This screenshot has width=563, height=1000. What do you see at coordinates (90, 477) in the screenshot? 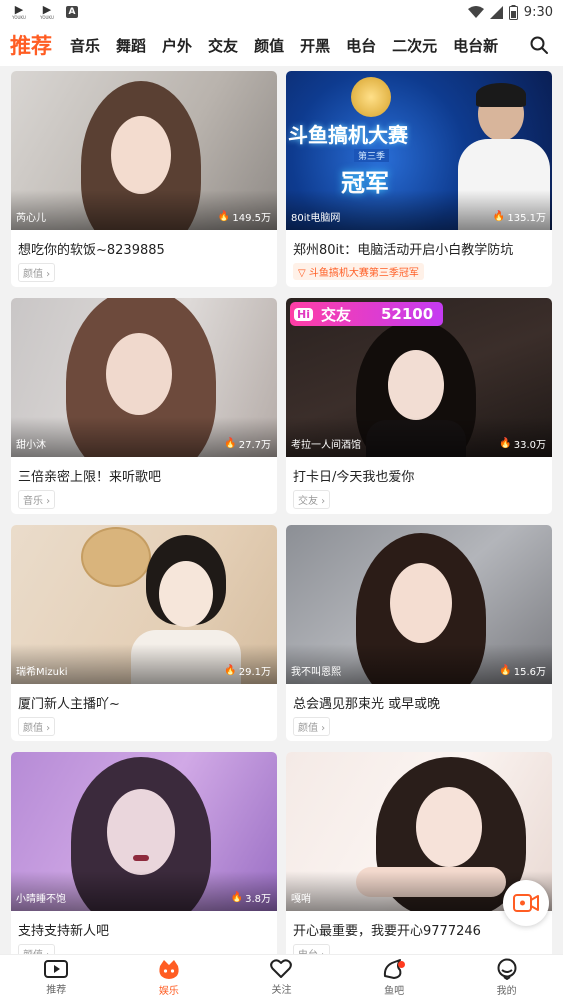
I see `stream-title: 三倍亲密上限！来听歌吧` at bounding box center [90, 477].